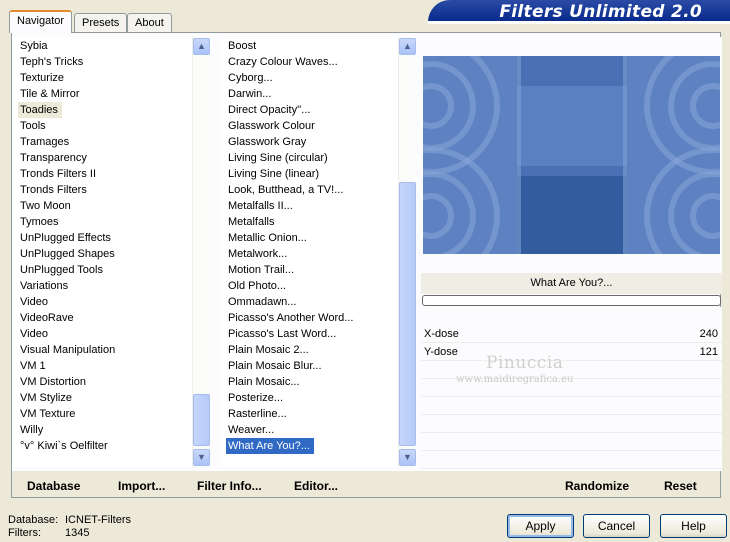  I want to click on list-item: Tramages, so click(40, 142).